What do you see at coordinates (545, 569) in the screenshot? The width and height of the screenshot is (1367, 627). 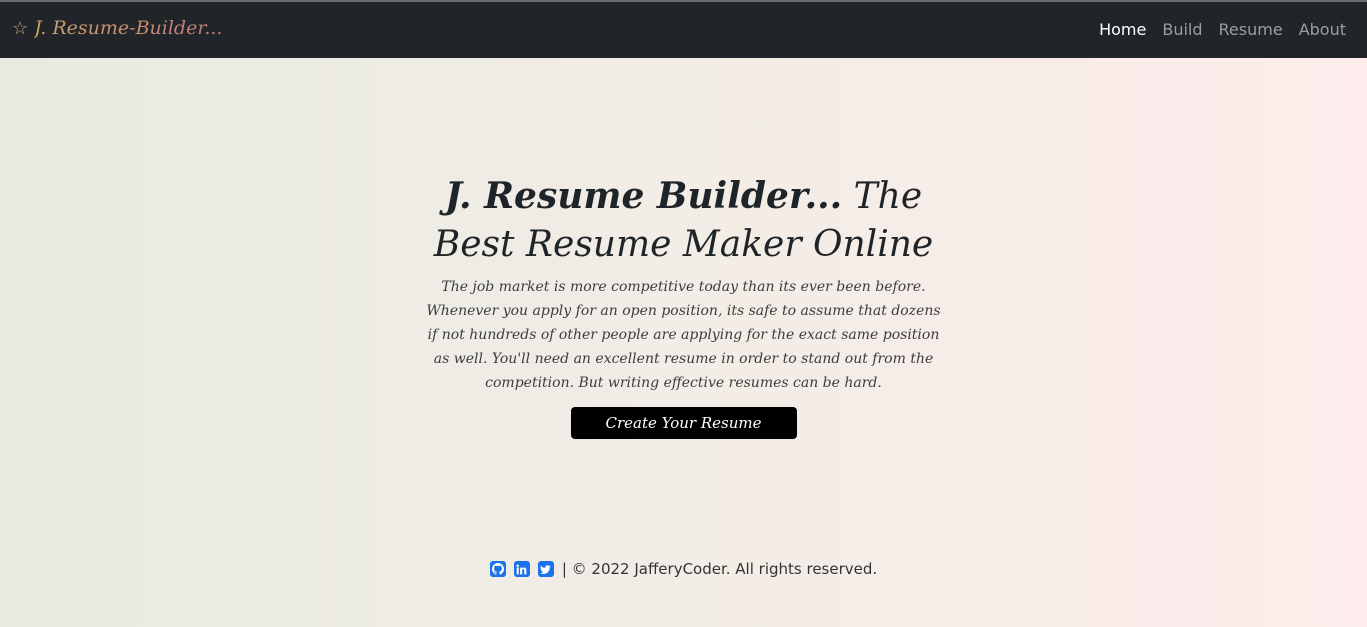 I see `twitter-icon` at bounding box center [545, 569].